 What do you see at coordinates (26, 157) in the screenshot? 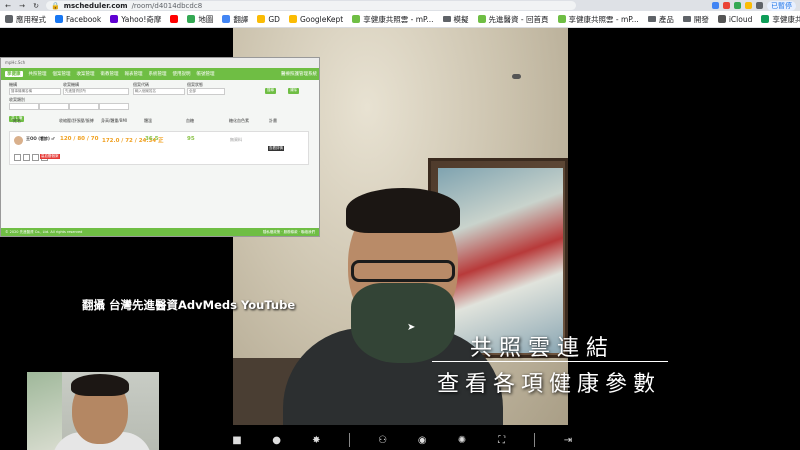
I see `chart-icon` at bounding box center [26, 157].